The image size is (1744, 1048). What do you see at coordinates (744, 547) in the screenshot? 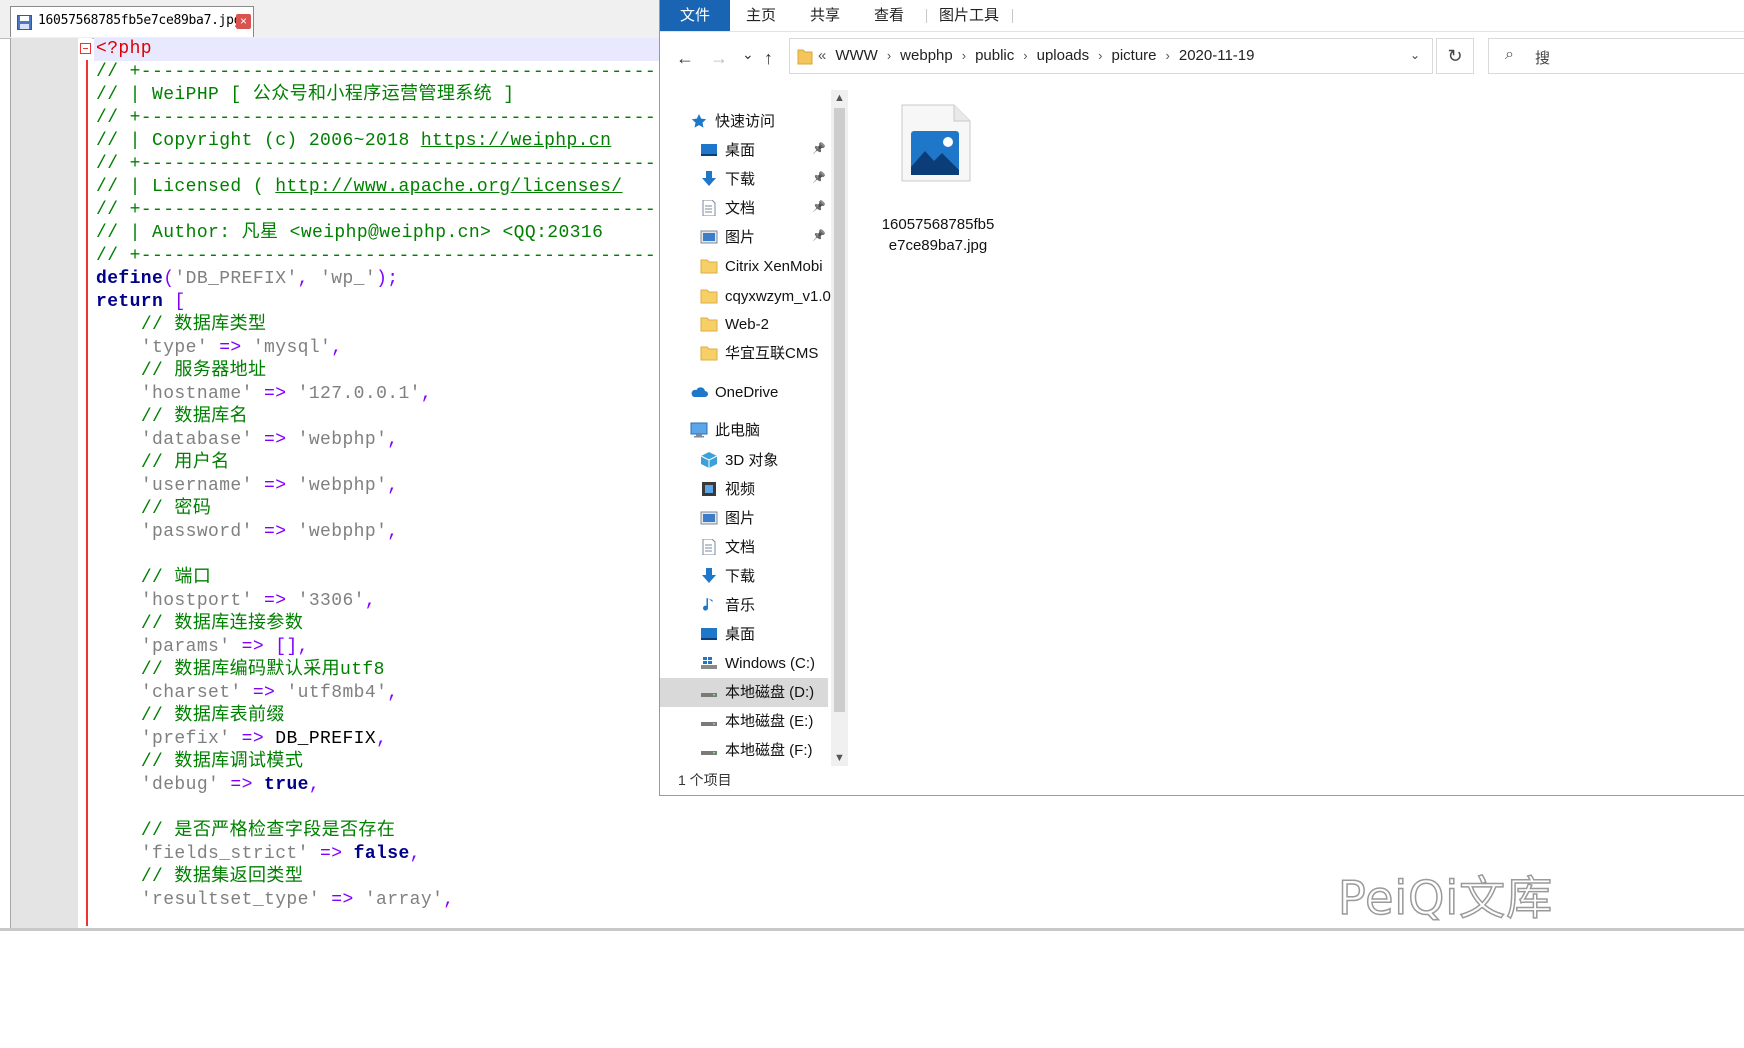
I see `nav-item: 文档` at bounding box center [744, 547].